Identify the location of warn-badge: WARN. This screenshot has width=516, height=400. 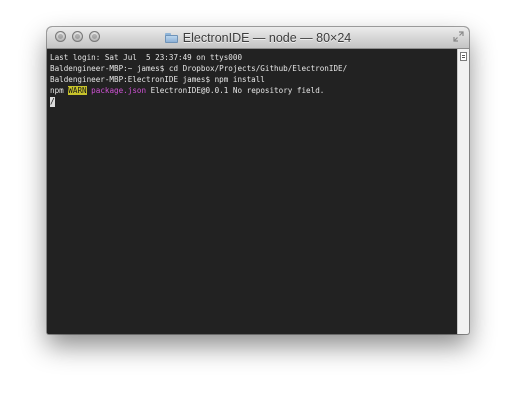
(77, 90).